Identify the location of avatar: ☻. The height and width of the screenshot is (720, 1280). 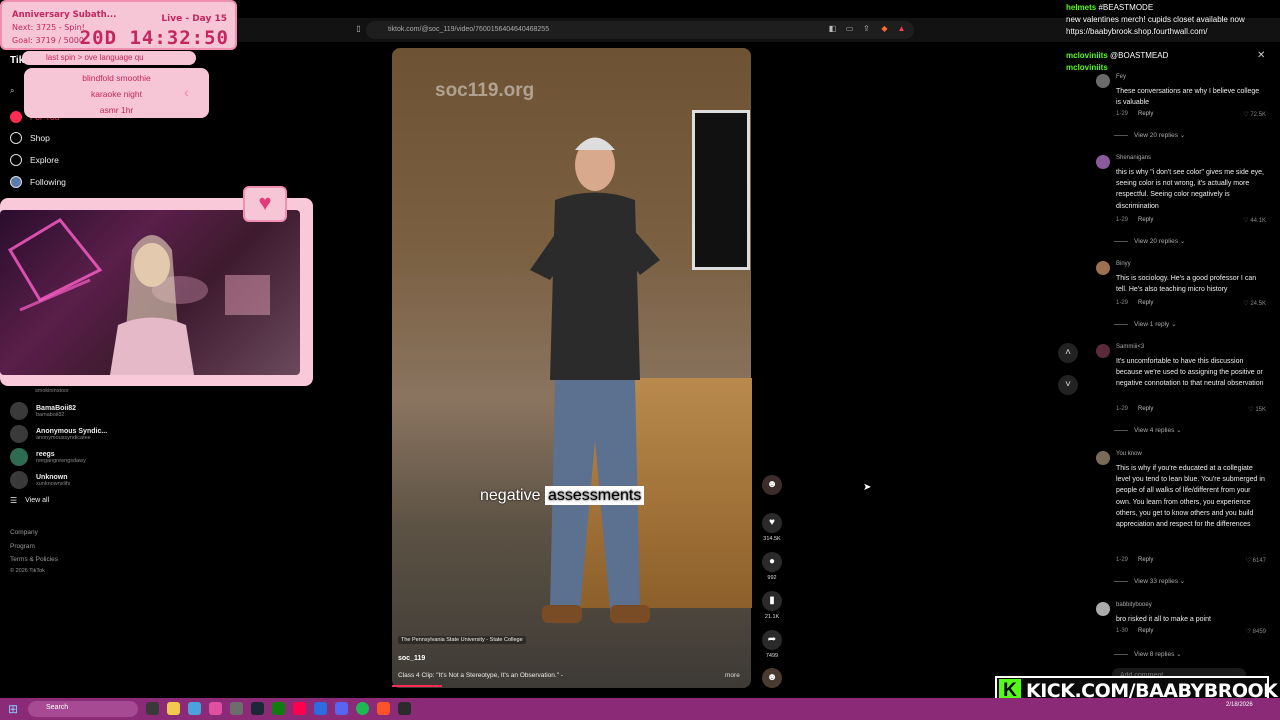
(772, 485).